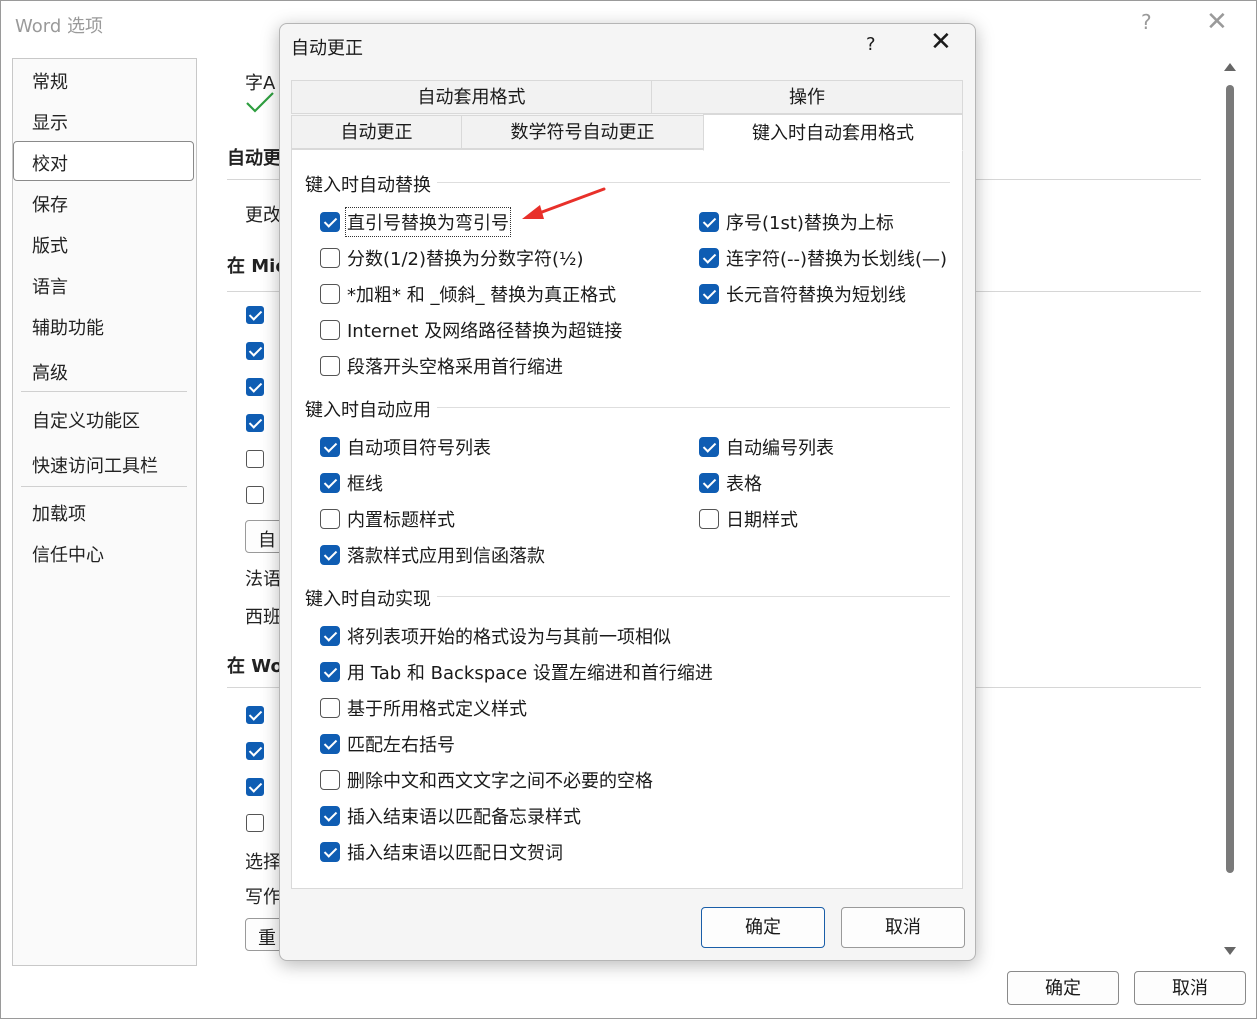 The width and height of the screenshot is (1257, 1019). Describe the element at coordinates (50, 81) in the screenshot. I see `sidebar-item-general: 常规` at that location.